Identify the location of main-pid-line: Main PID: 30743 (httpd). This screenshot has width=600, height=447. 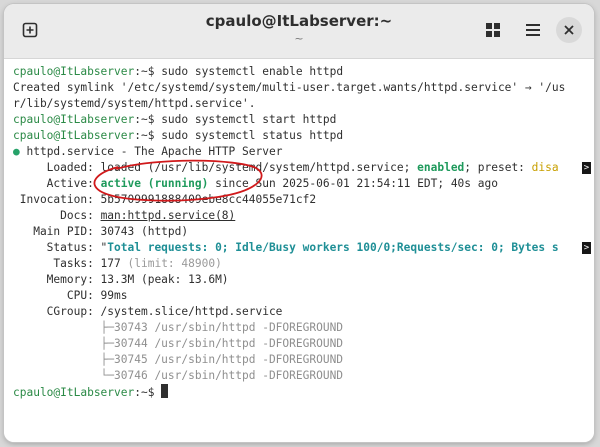
(101, 231).